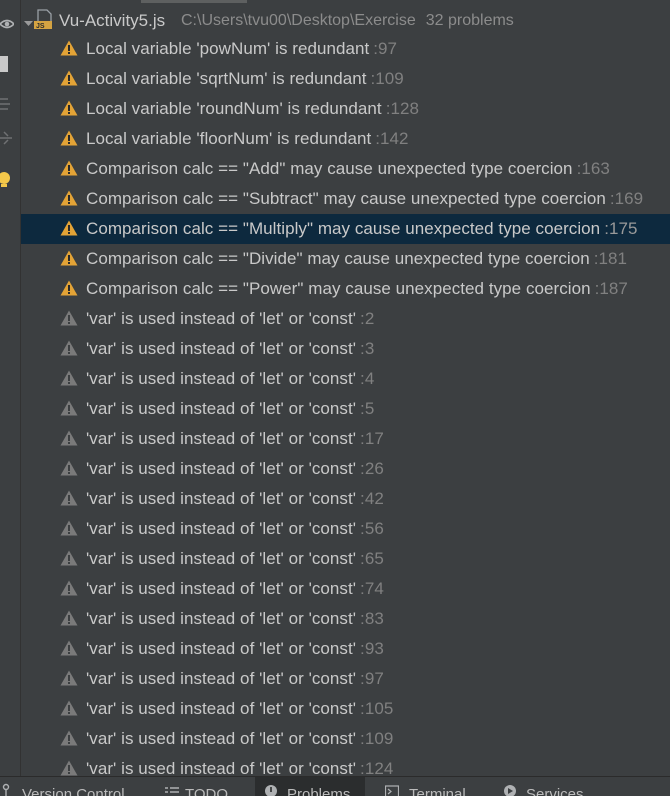 The image size is (670, 796). I want to click on tab-version-control: Version Control, so click(77, 786).